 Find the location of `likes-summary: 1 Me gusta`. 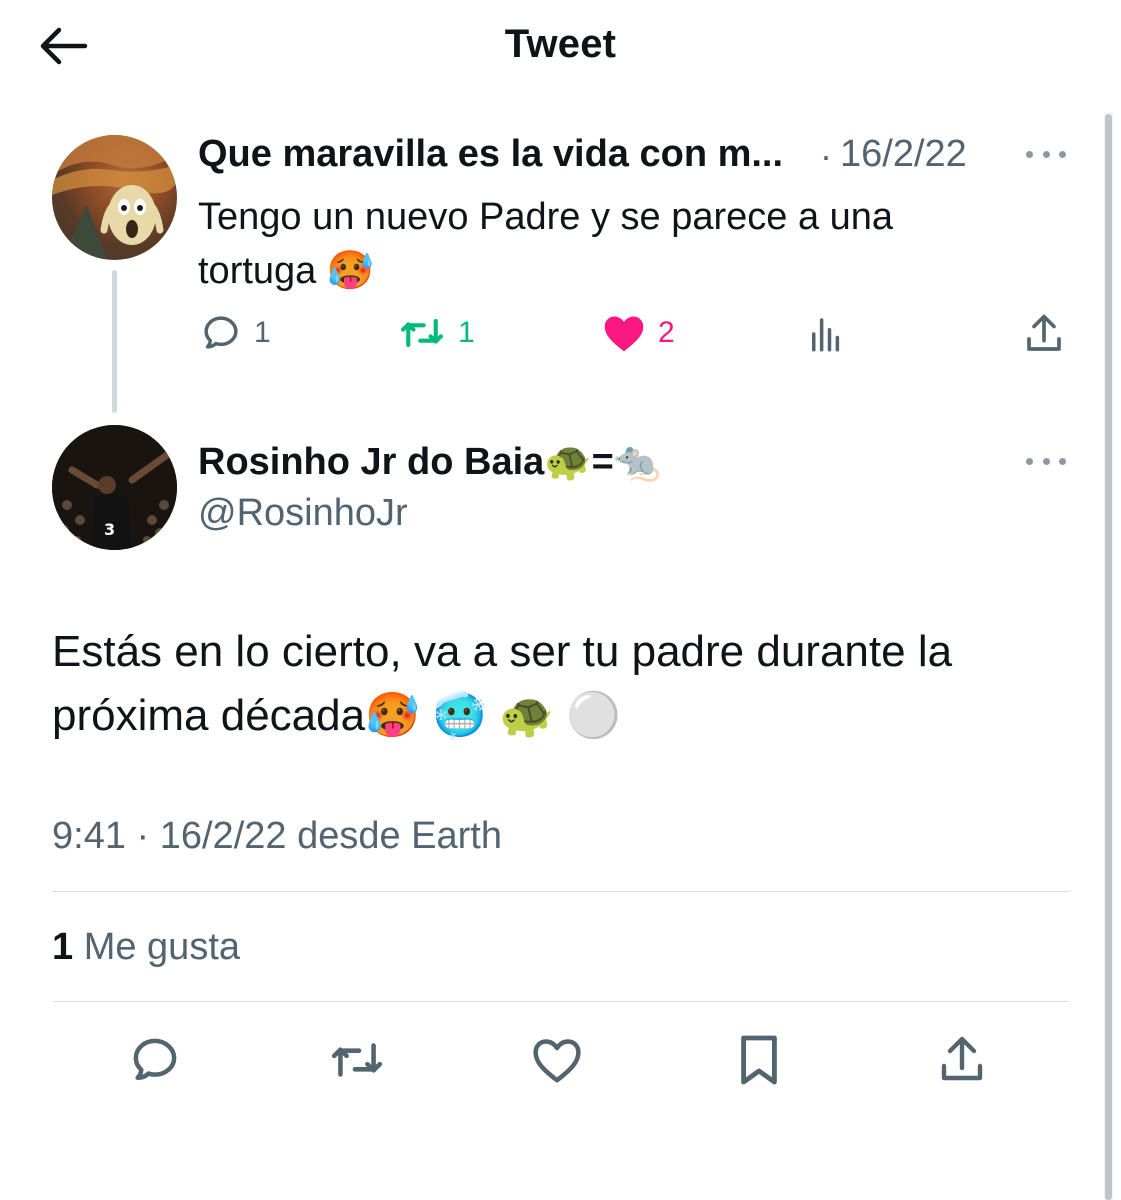

likes-summary: 1 Me gusta is located at coordinates (146, 947).